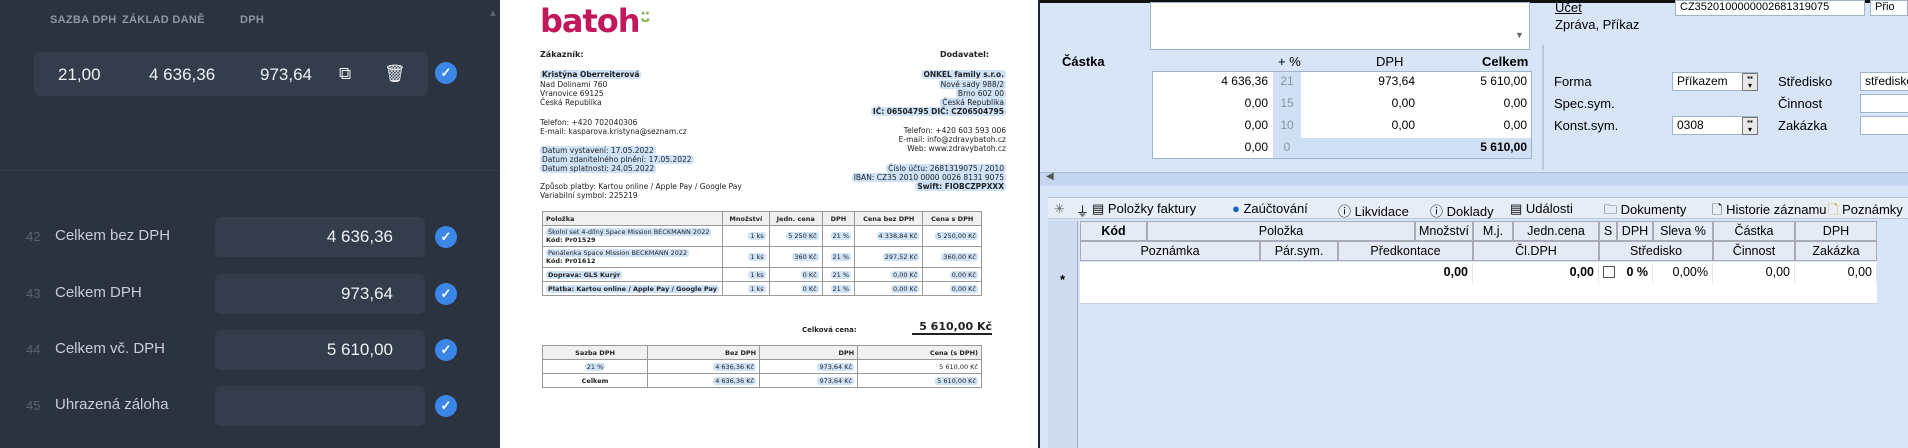 The height and width of the screenshot is (448, 1908). What do you see at coordinates (1170, 251) in the screenshot?
I see `col-header-note: Poznámka` at bounding box center [1170, 251].